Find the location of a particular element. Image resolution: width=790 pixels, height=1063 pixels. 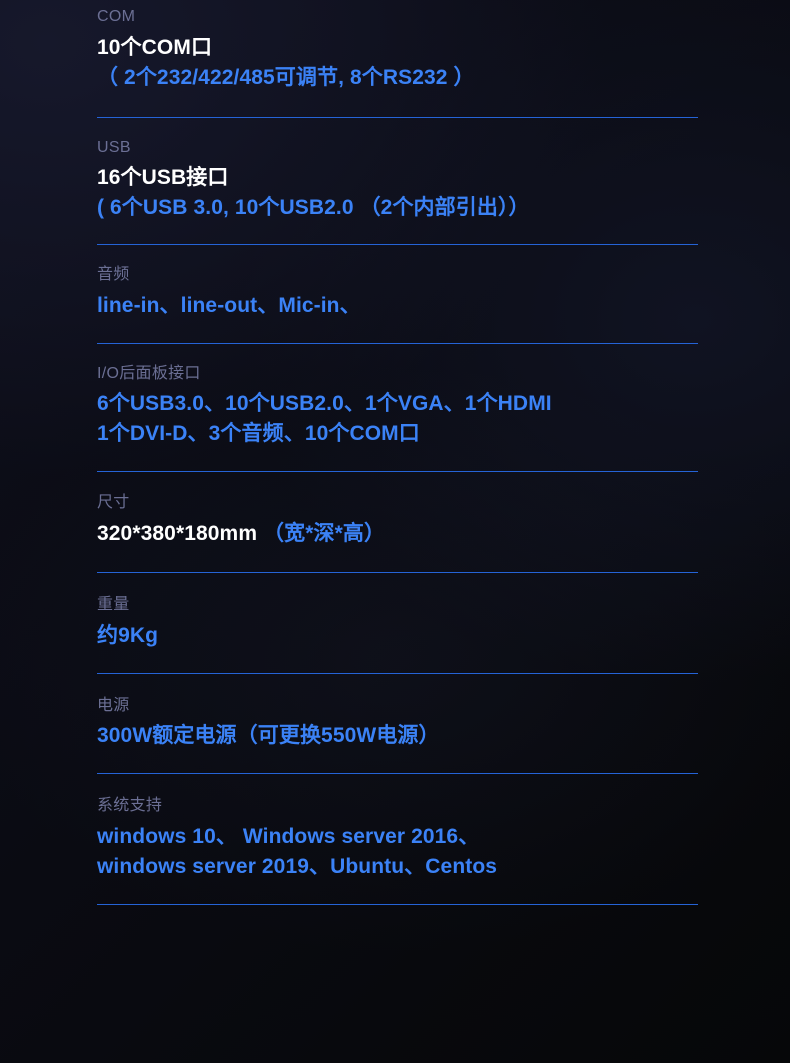

spec-label-com: COM is located at coordinates (116, 16).